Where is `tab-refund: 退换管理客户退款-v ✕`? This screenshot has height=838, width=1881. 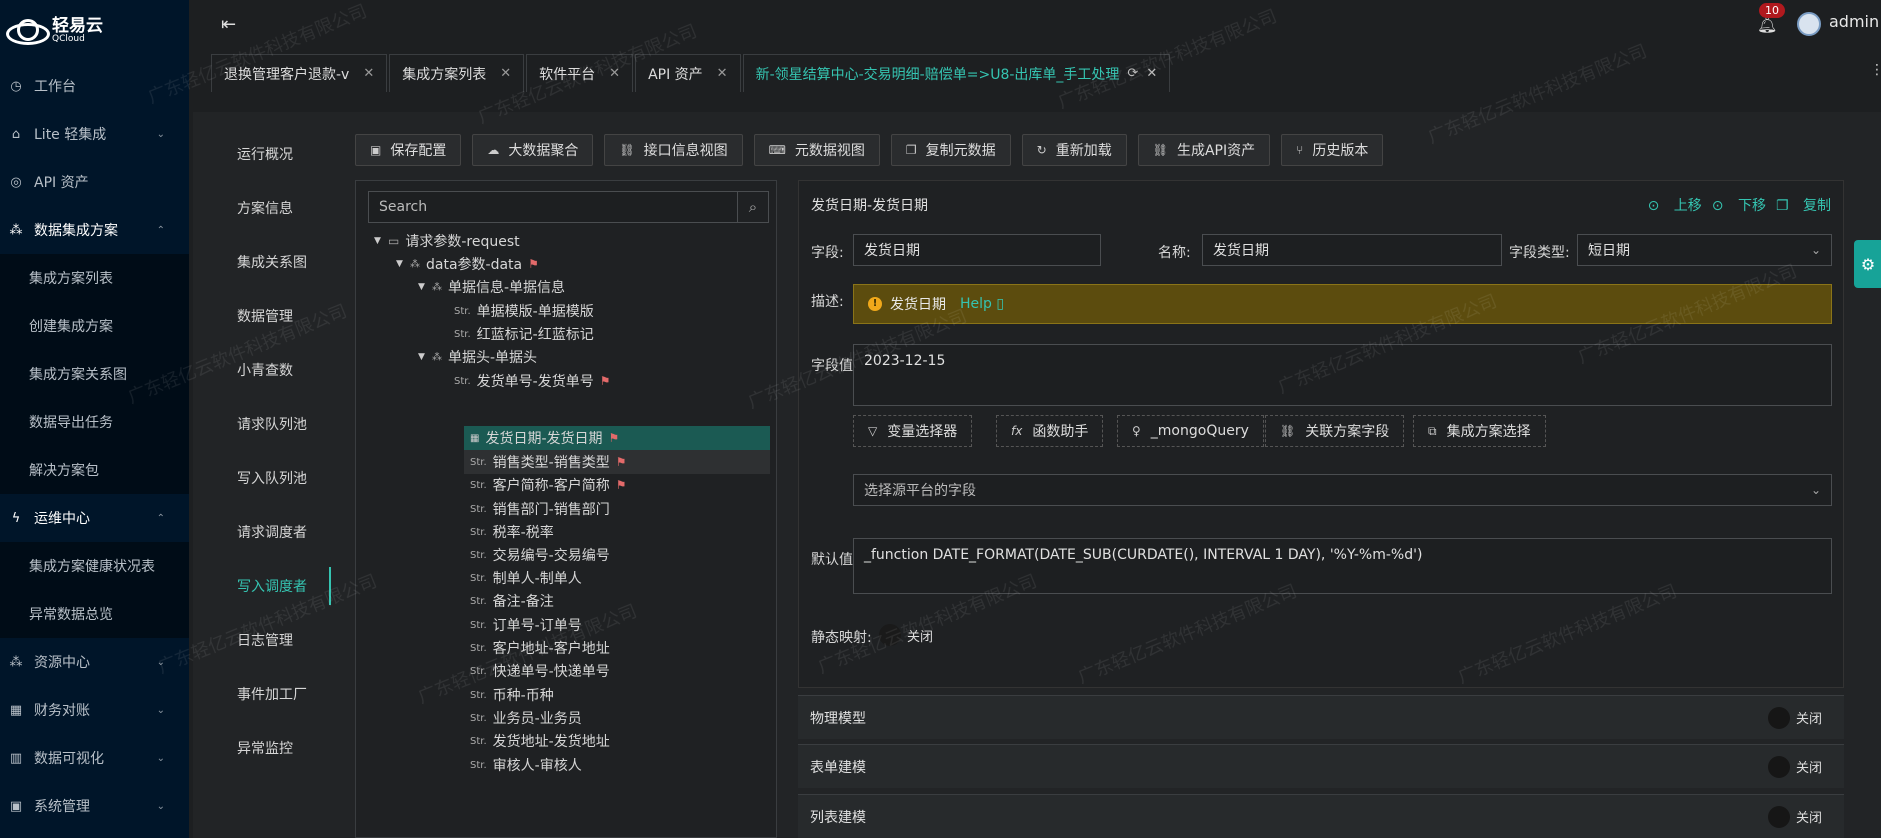 tab-refund: 退换管理客户退款-v ✕ is located at coordinates (299, 73).